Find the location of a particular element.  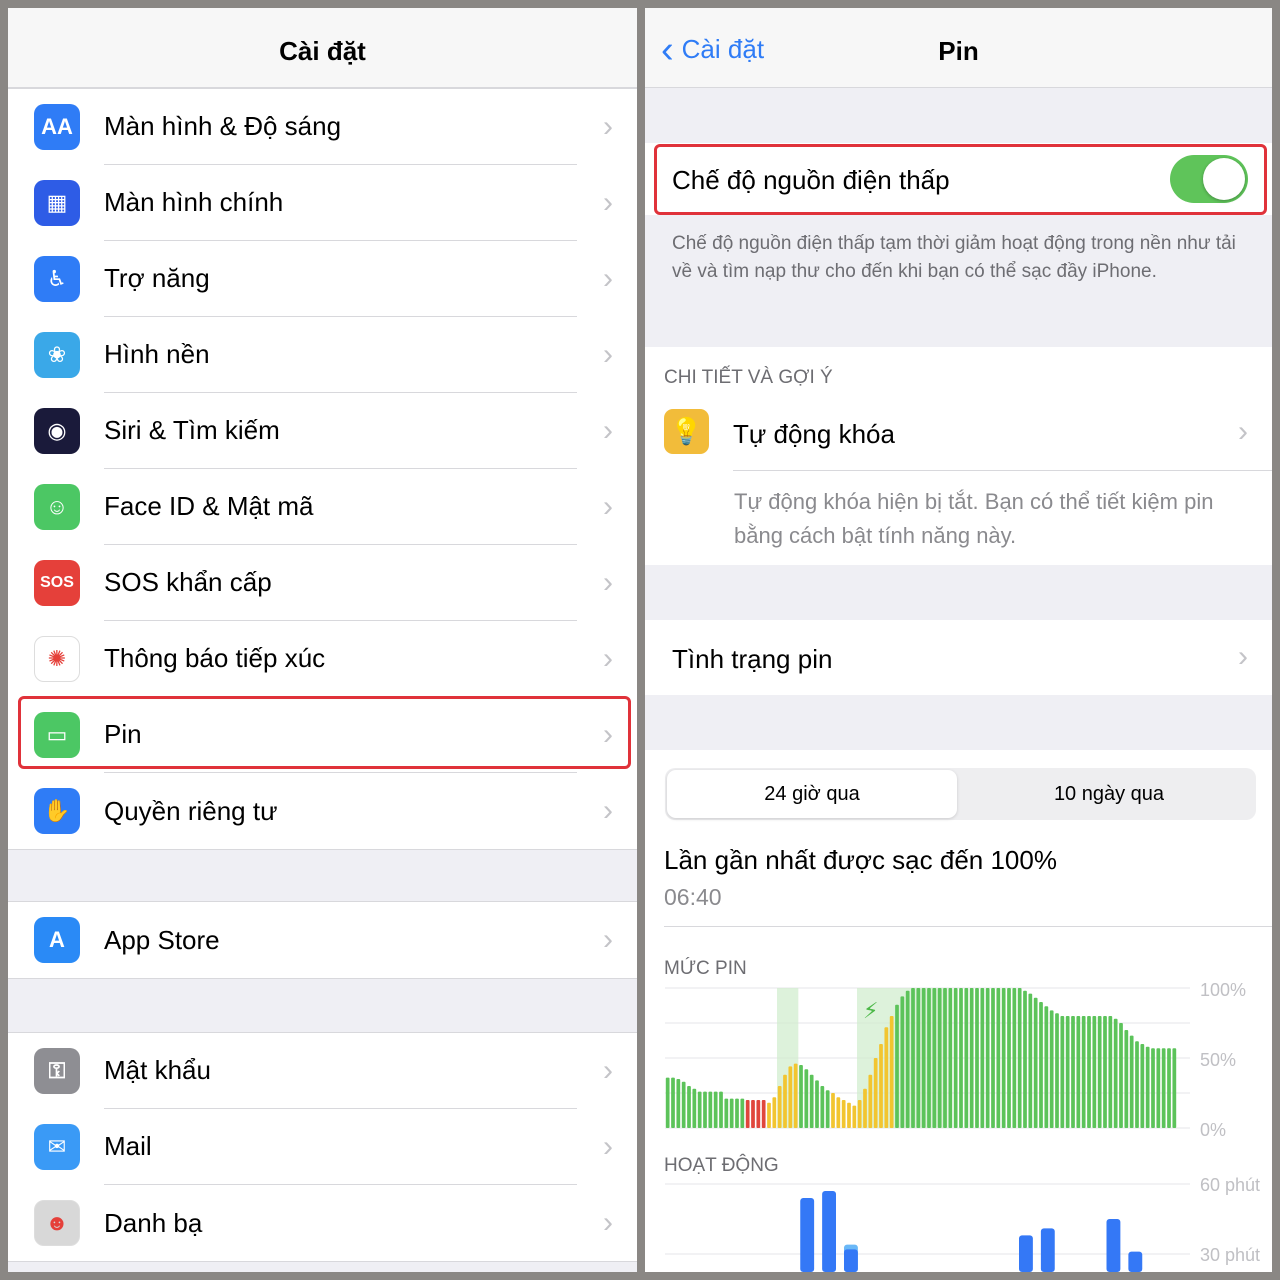

settings-item-app-store: A App Store › is located at coordinates (322, 940).